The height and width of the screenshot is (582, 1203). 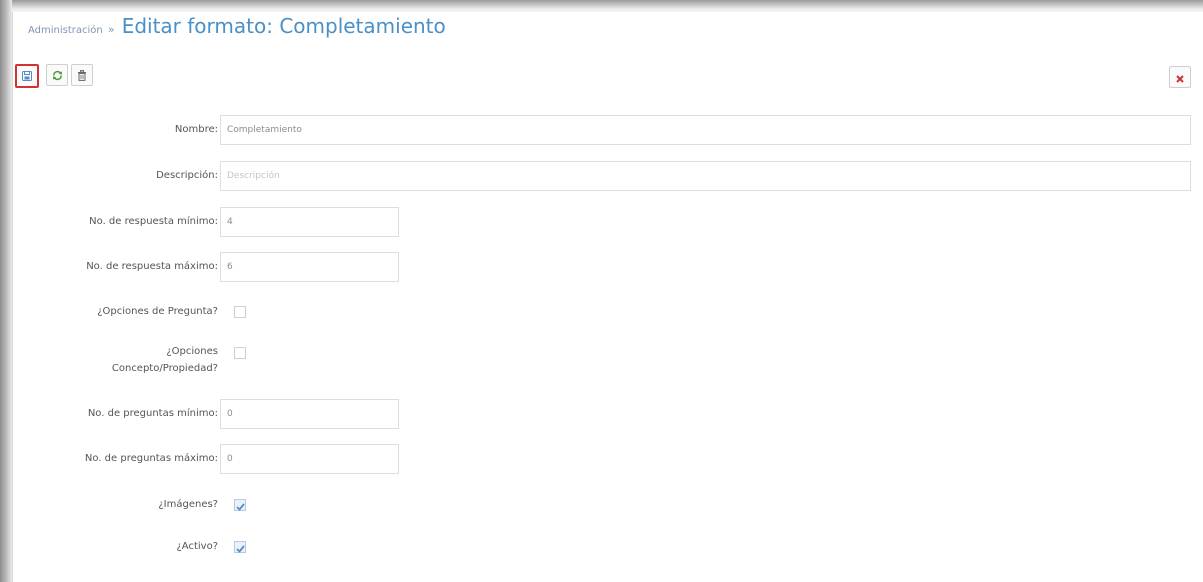 What do you see at coordinates (115, 360) in the screenshot?
I see `opciones-concepto-label: ¿Opciones Concepto/Propiedad?` at bounding box center [115, 360].